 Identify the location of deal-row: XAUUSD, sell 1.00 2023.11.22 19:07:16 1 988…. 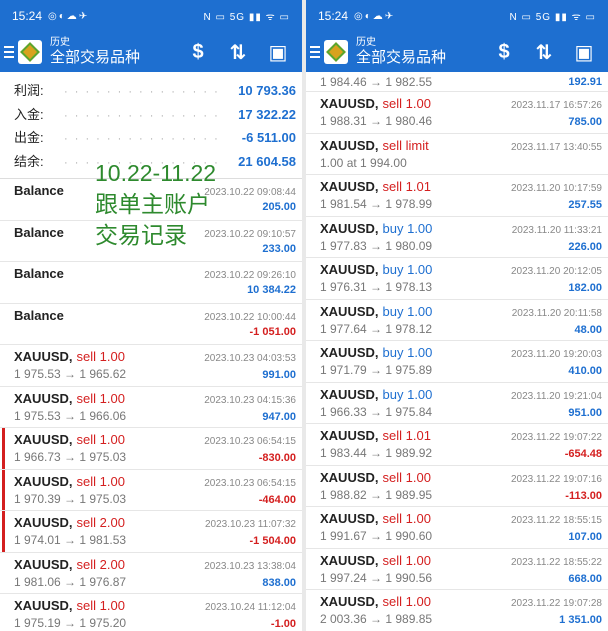
(457, 486).